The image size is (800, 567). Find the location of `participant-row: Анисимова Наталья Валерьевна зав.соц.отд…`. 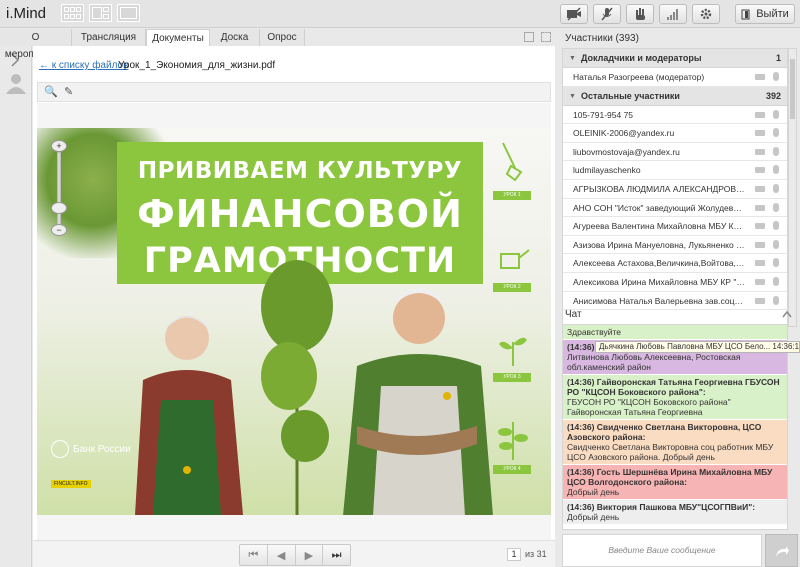

participant-row: Анисимова Наталья Валерьевна зав.соц.отд… is located at coordinates (675, 301).